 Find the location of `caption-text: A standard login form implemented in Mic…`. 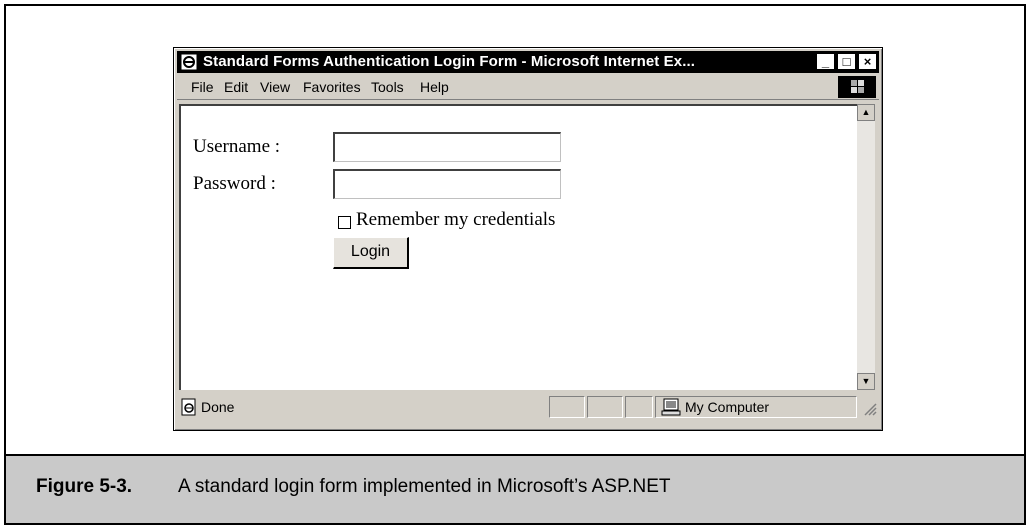

caption-text: A standard login form implemented in Mic… is located at coordinates (424, 486).